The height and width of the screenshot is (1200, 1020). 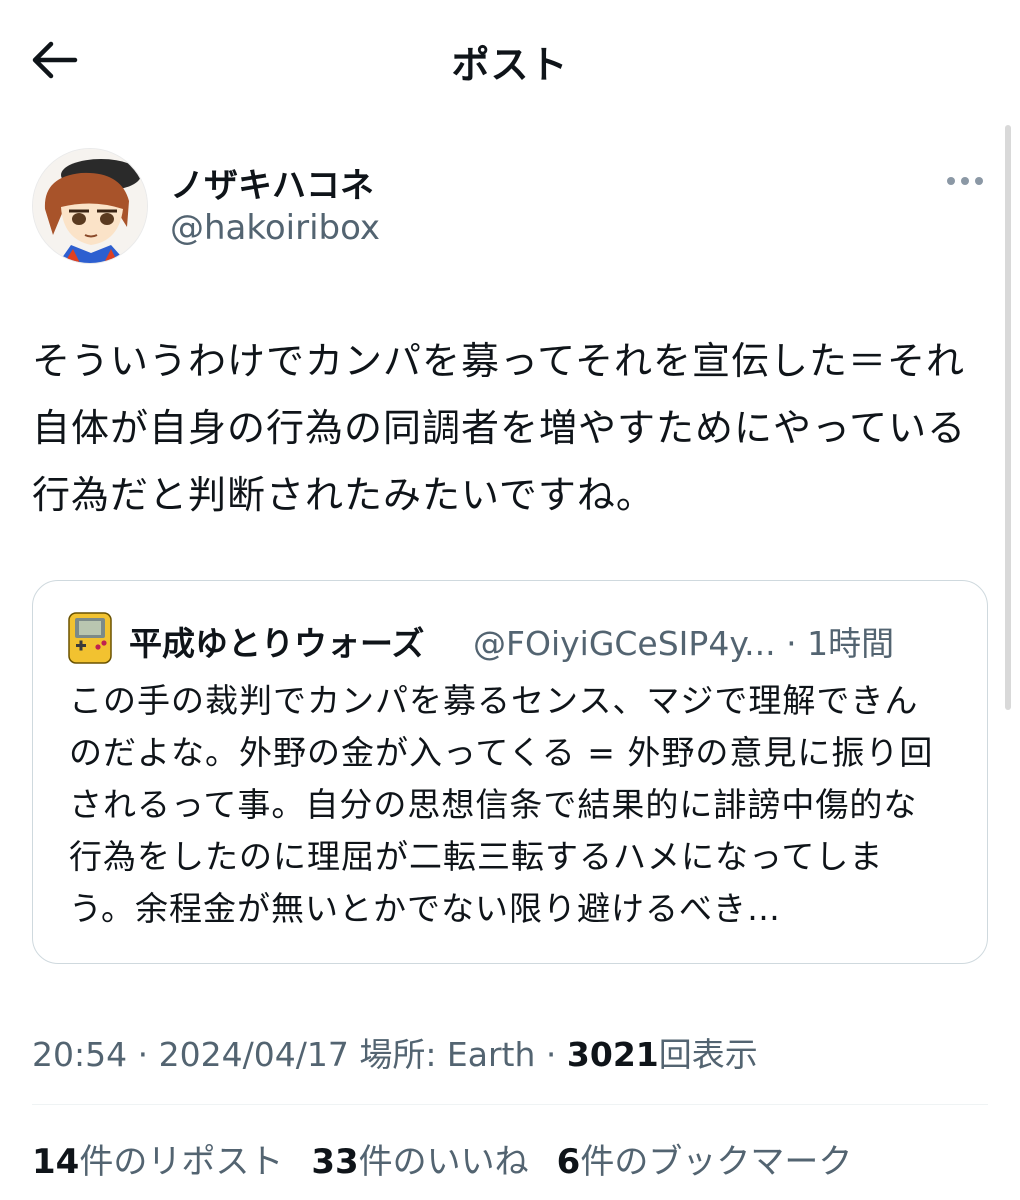 I want to click on quoted-time: 1時間, so click(x=850, y=643).